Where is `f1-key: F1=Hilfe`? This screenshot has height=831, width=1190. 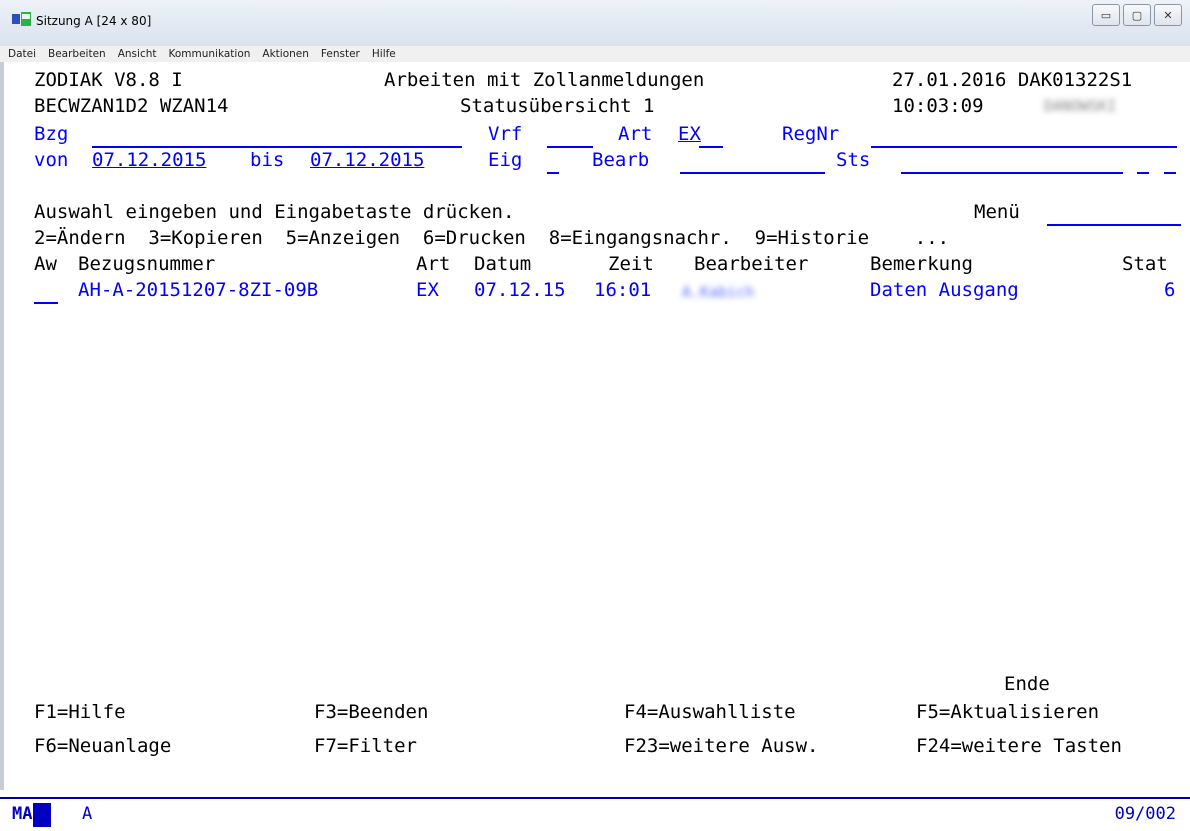
f1-key: F1=Hilfe is located at coordinates (80, 712).